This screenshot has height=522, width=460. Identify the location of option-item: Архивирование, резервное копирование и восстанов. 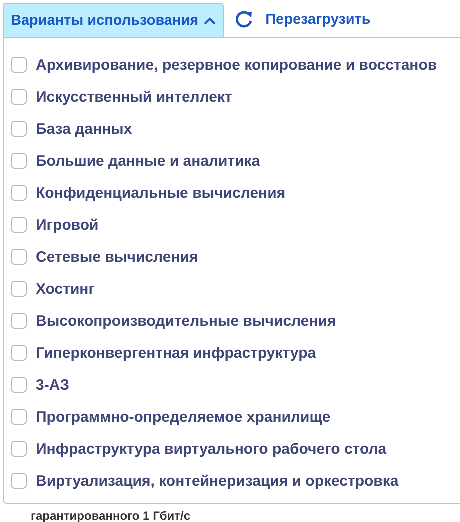
(232, 65).